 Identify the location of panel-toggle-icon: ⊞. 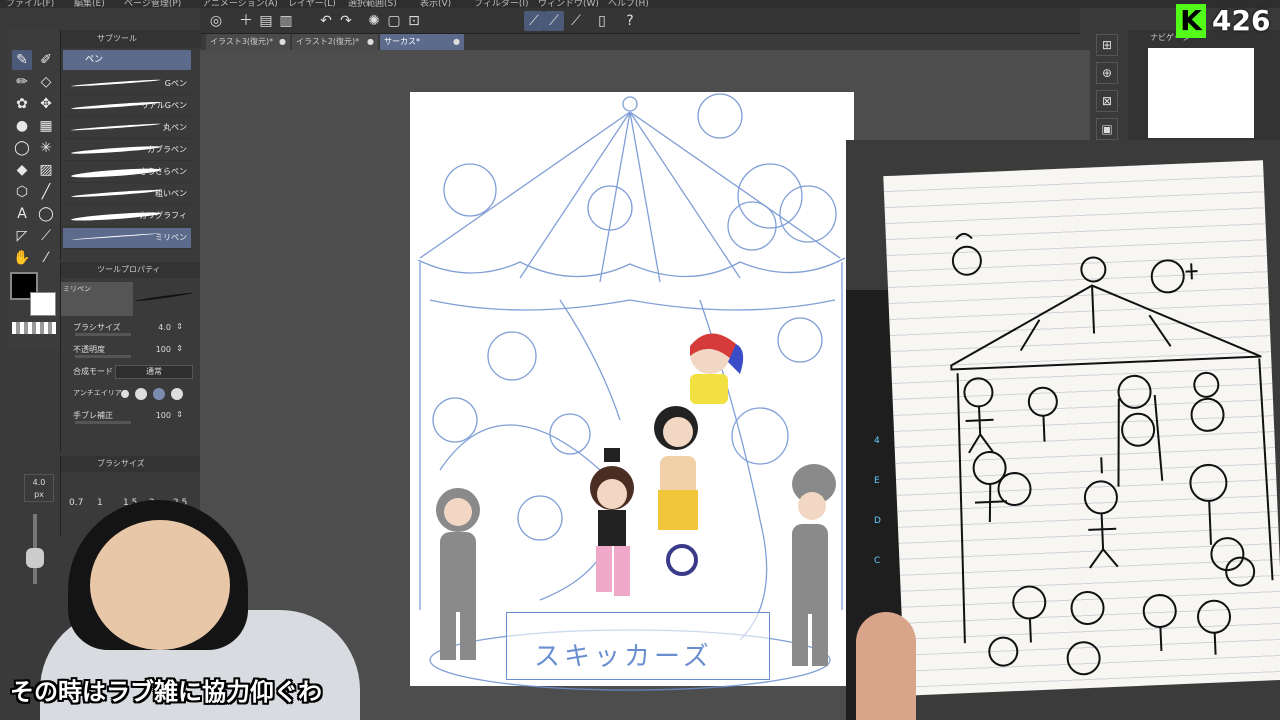
(1107, 45).